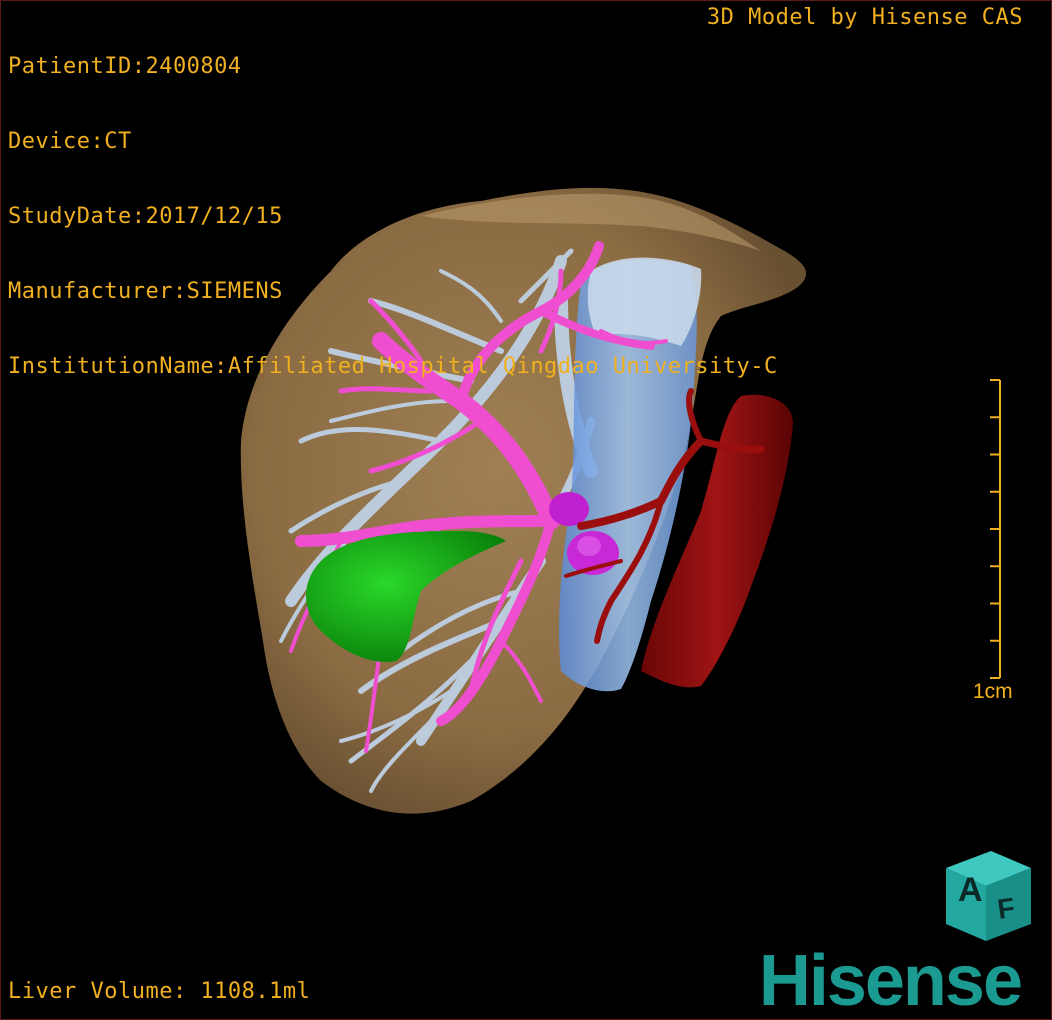 The height and width of the screenshot is (1020, 1052). Describe the element at coordinates (864, 17) in the screenshot. I see `model-credit: 3D Model by Hisense CAS` at that location.